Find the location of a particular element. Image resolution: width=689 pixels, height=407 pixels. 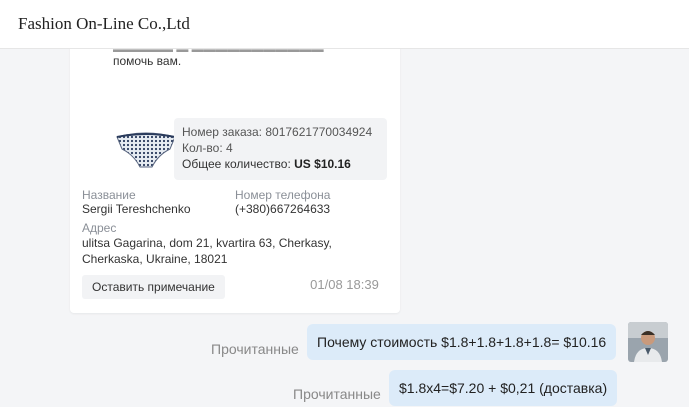

phone-label: Номер телефона is located at coordinates (283, 195).